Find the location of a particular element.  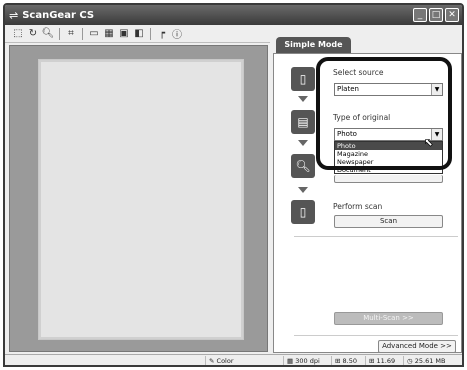

advanced-mode-button: Advanced Mode >> is located at coordinates (417, 346).